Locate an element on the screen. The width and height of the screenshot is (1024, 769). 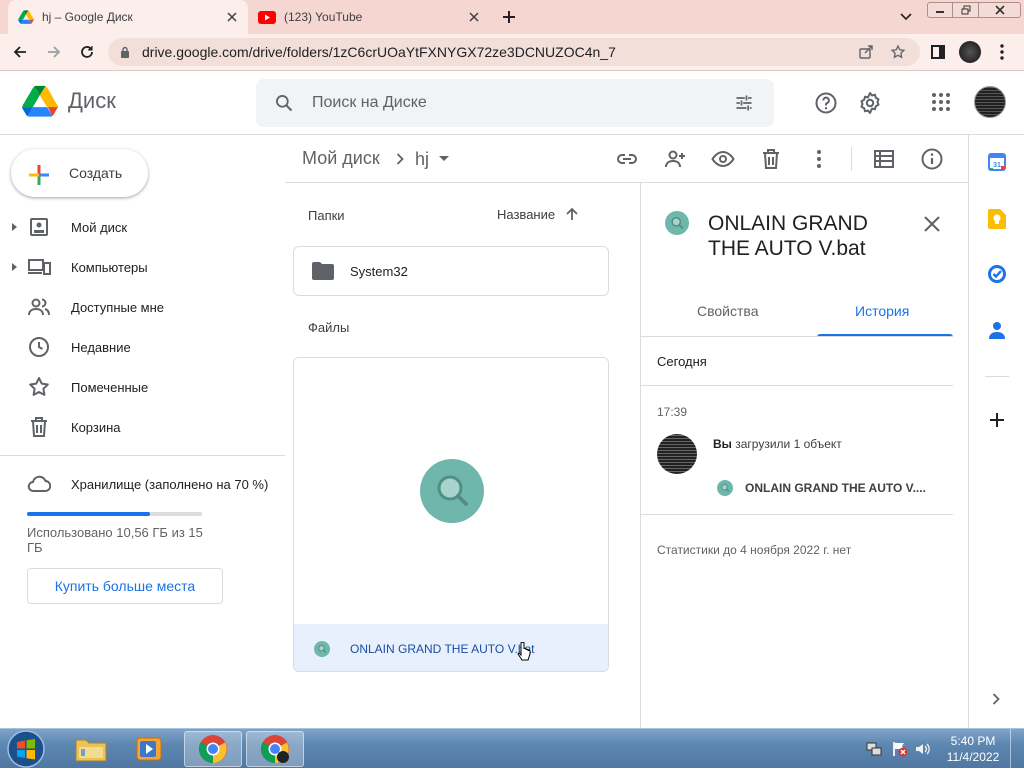
create-button: Создать is located at coordinates (79, 173).